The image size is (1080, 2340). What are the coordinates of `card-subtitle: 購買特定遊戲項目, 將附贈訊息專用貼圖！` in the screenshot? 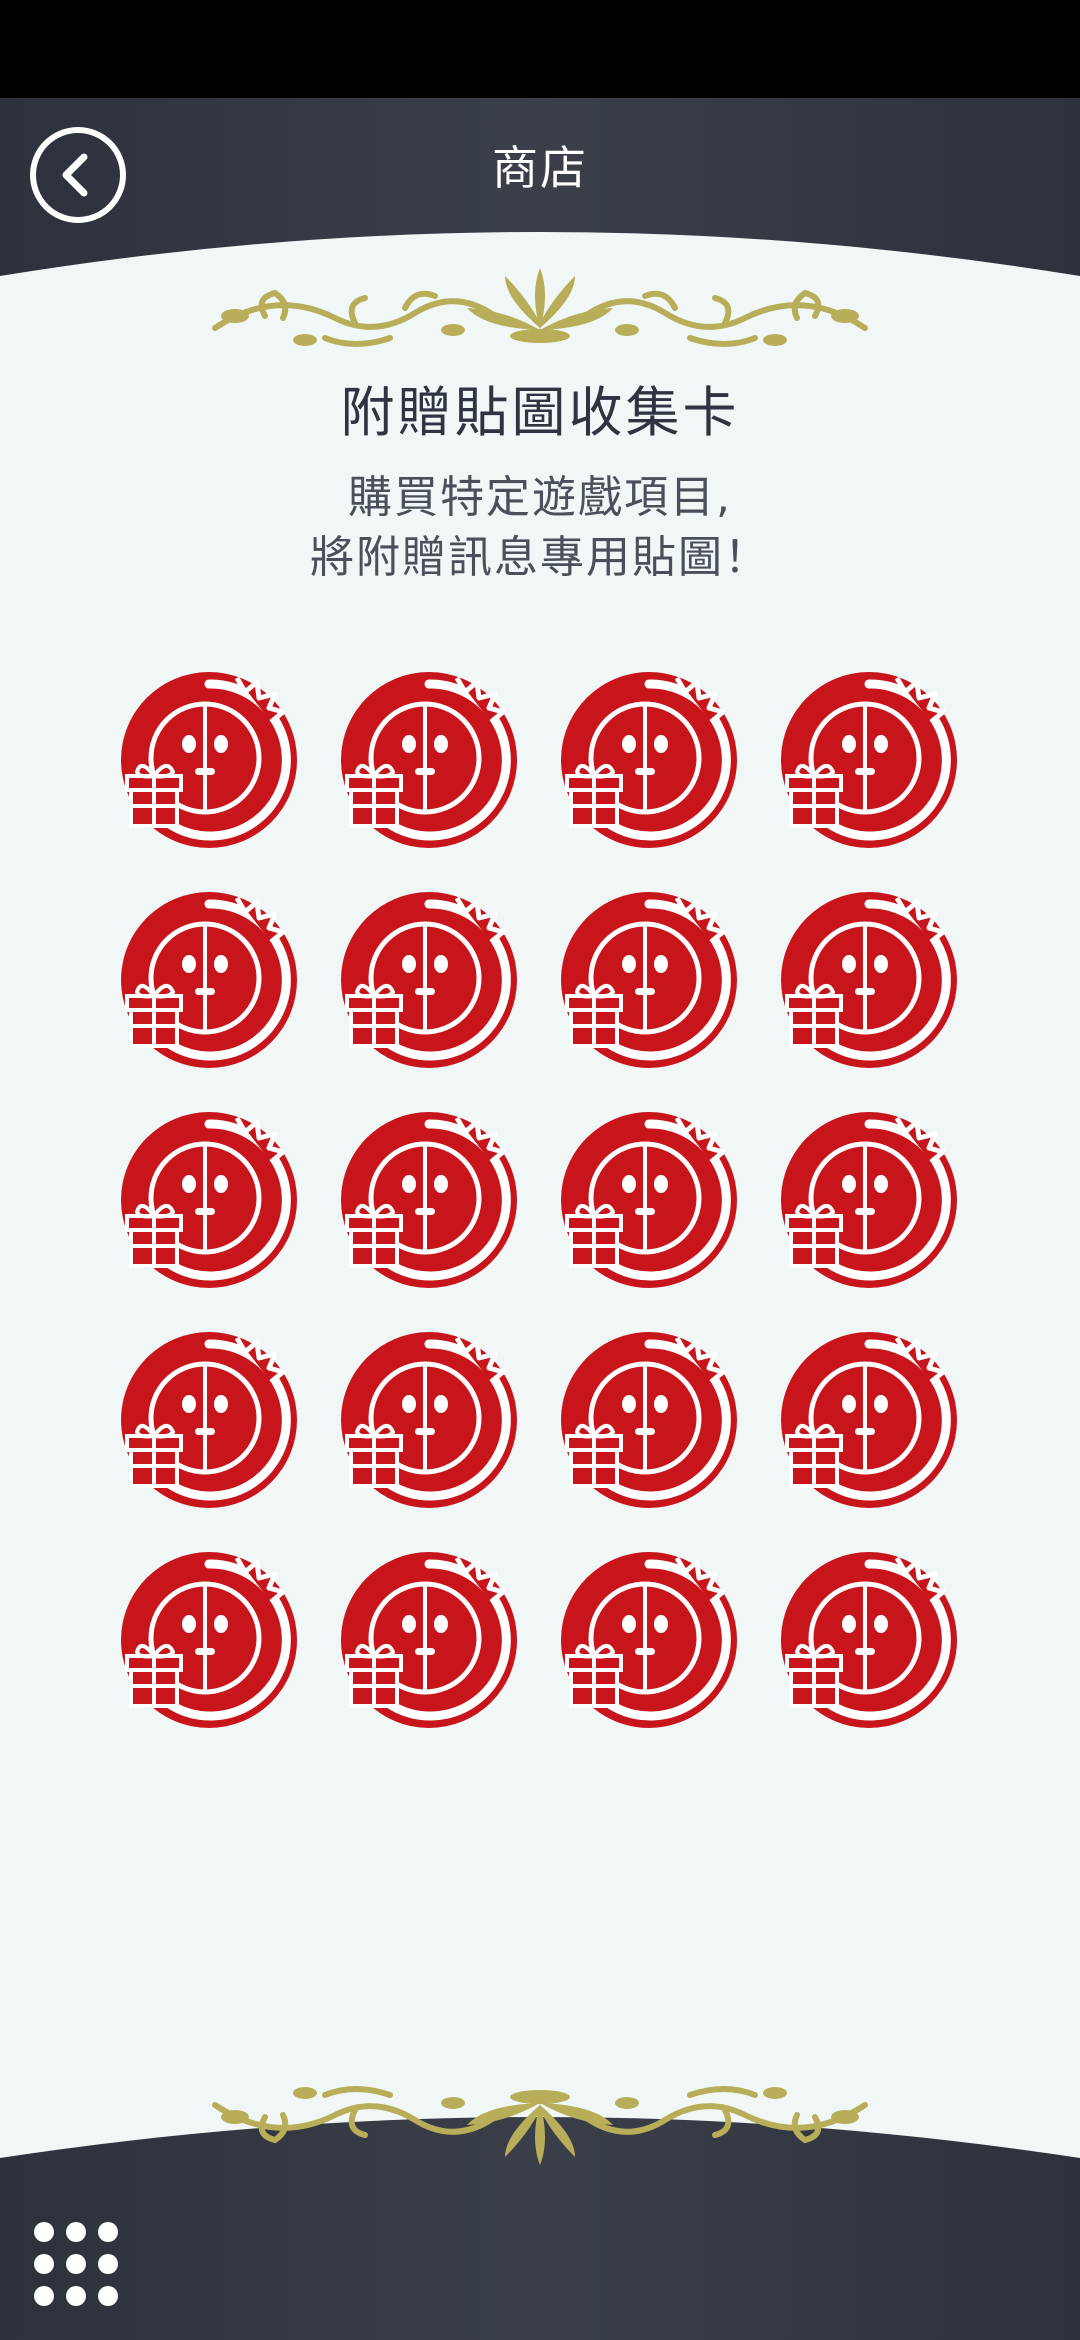 It's located at (540, 528).